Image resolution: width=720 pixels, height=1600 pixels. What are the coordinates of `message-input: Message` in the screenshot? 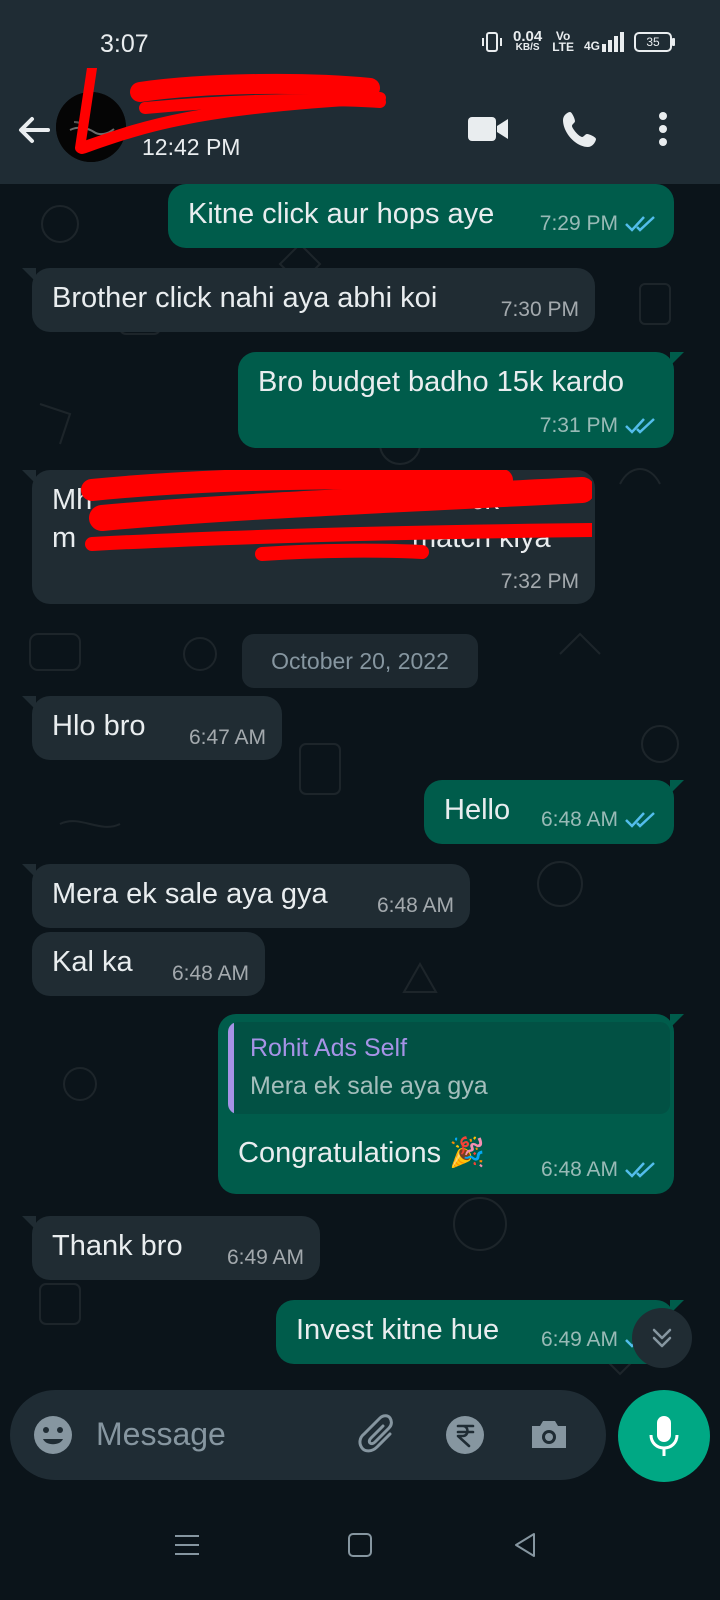 It's located at (161, 1434).